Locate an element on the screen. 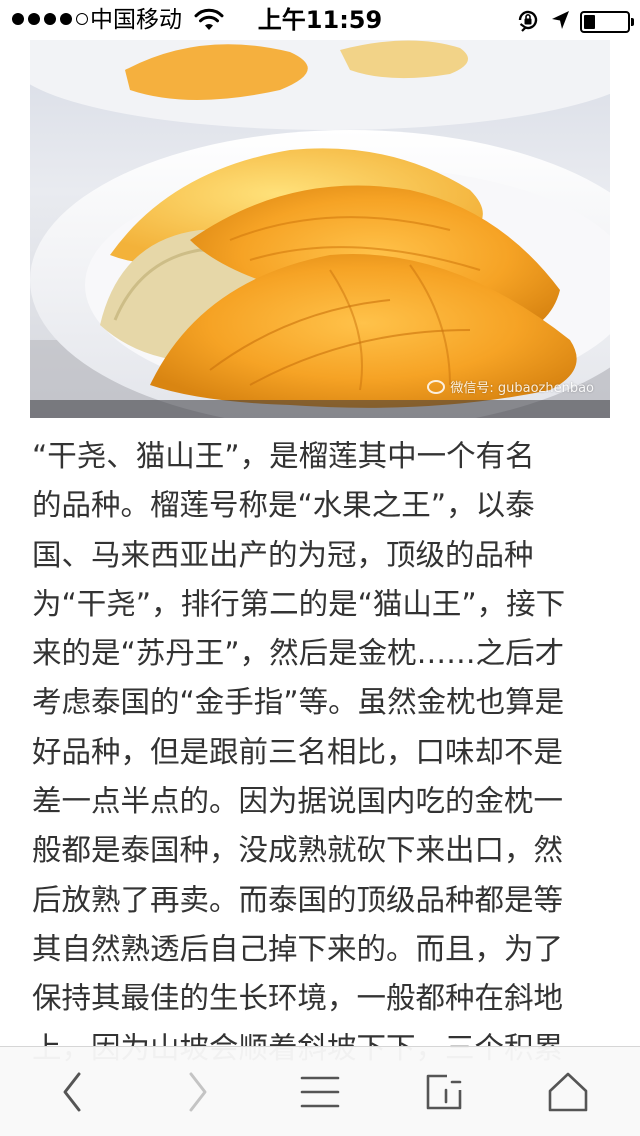  tabs-icon is located at coordinates (444, 1092).